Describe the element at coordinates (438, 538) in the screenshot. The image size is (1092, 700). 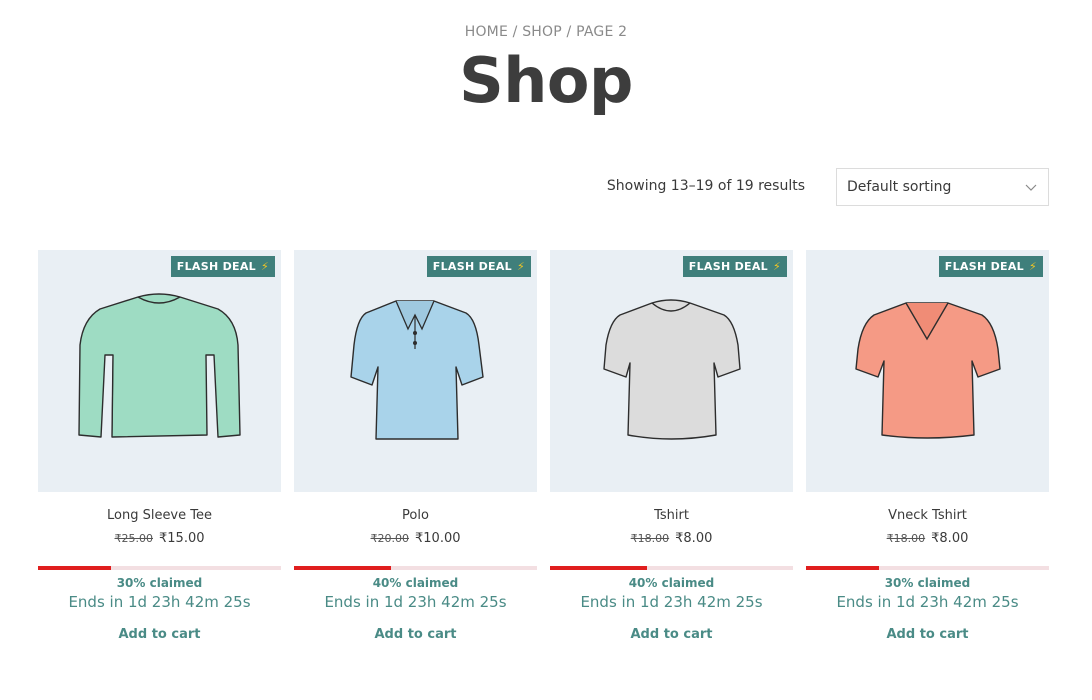
I see `sale-price: ₹10.00` at that location.